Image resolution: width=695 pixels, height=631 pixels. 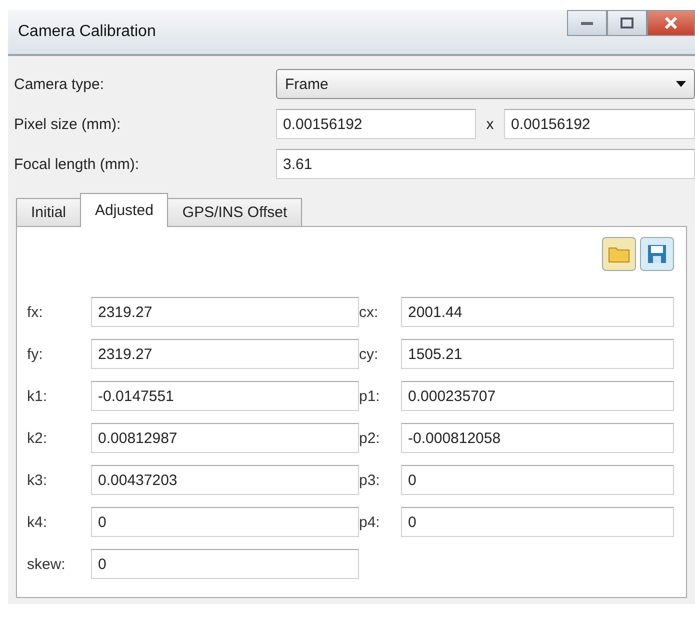 I want to click on parameter-label: cy:, so click(x=369, y=354).